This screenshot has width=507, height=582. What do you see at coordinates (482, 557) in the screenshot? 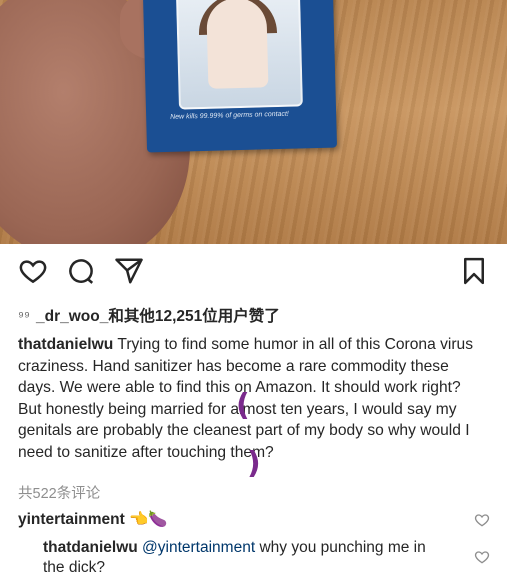
I see `reply-like-heart-icon` at bounding box center [482, 557].